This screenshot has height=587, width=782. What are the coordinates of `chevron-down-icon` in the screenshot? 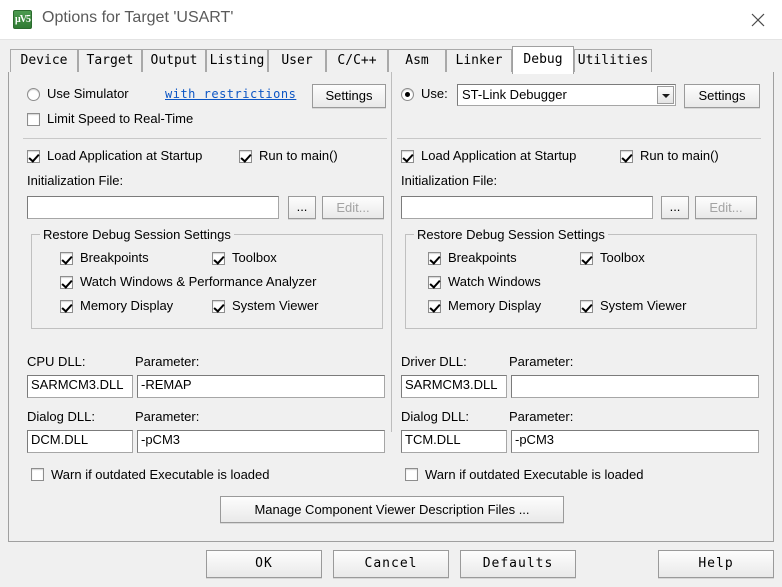 It's located at (665, 95).